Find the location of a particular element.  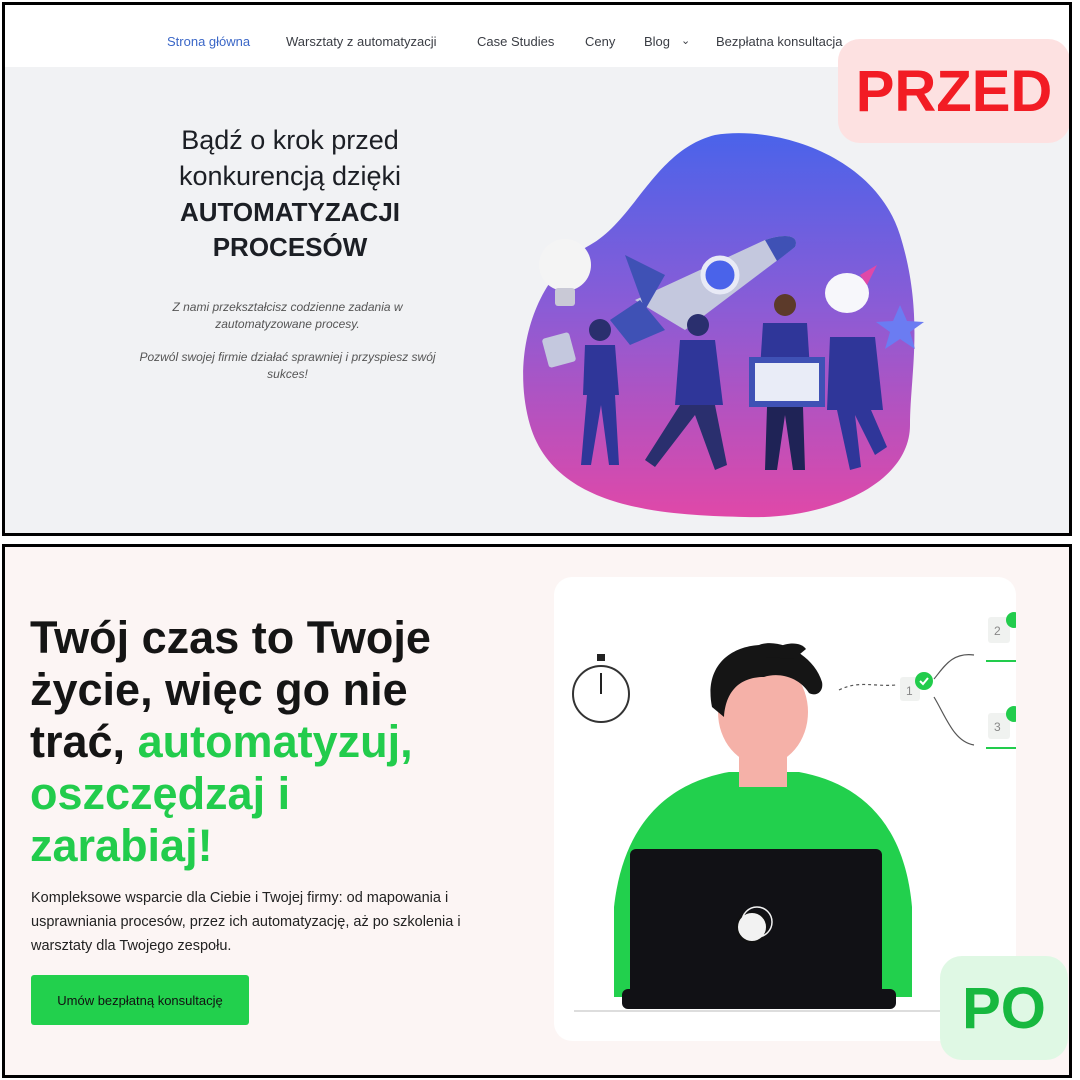

hero-headline-line: trać, automatyzuj, is located at coordinates (221, 742).